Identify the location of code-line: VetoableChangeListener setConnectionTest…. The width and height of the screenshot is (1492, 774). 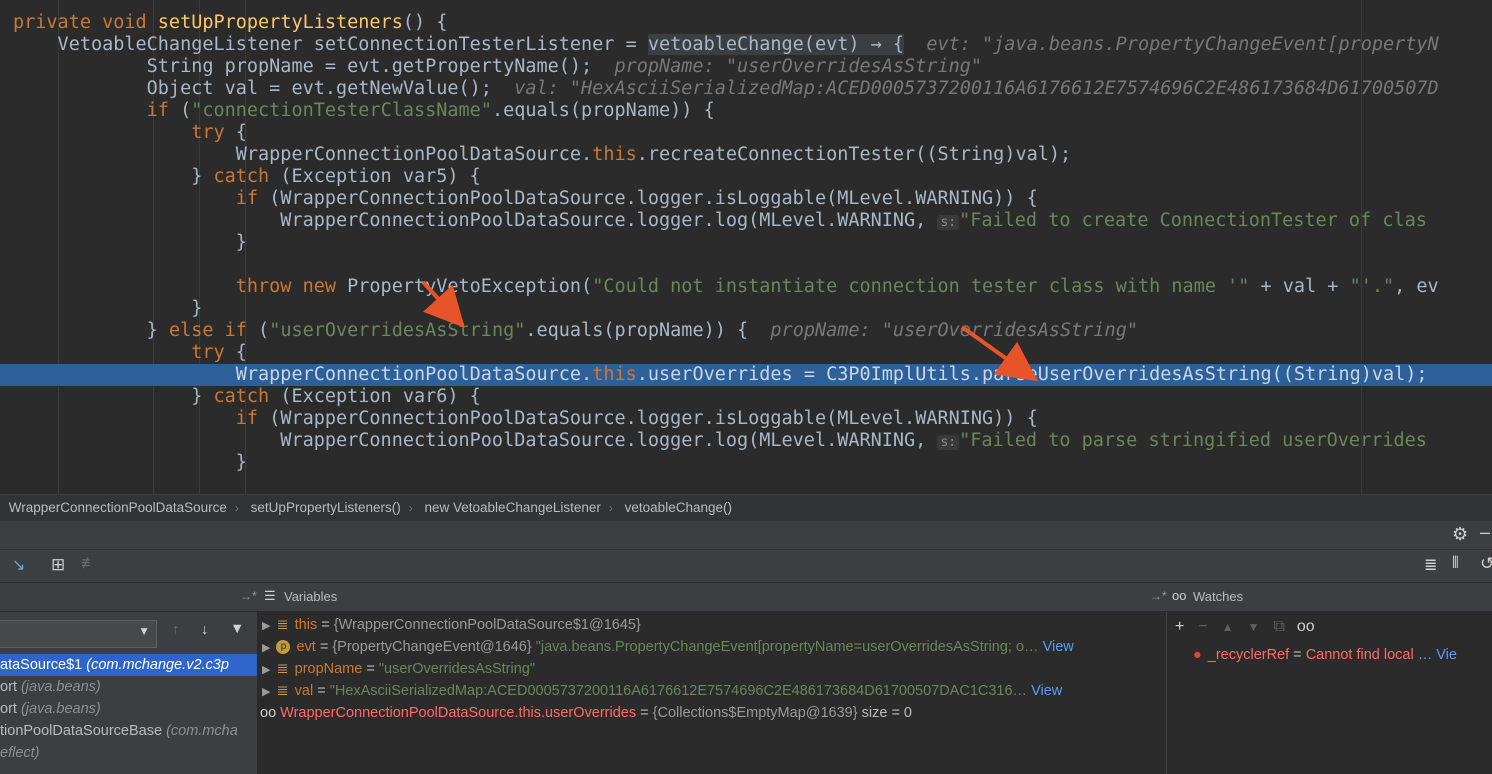
(719, 45).